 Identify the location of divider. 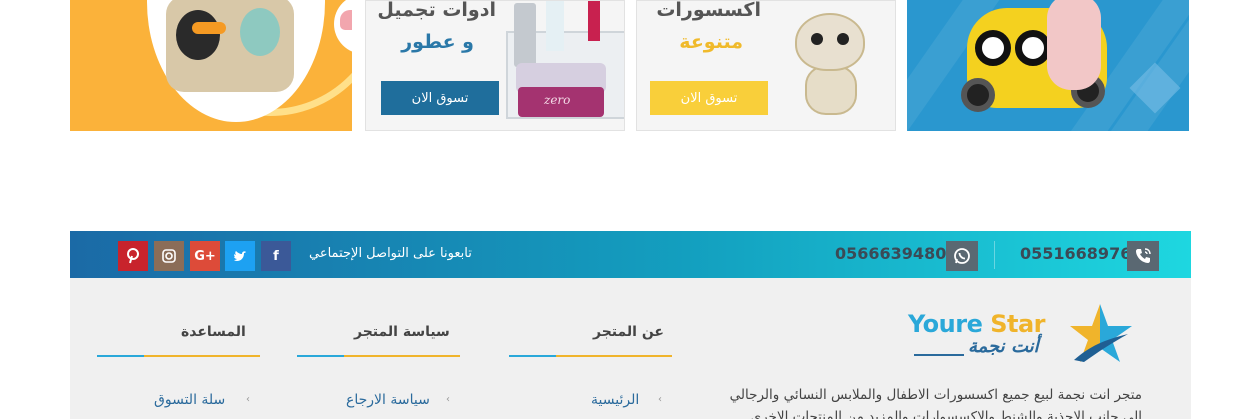
(994, 255).